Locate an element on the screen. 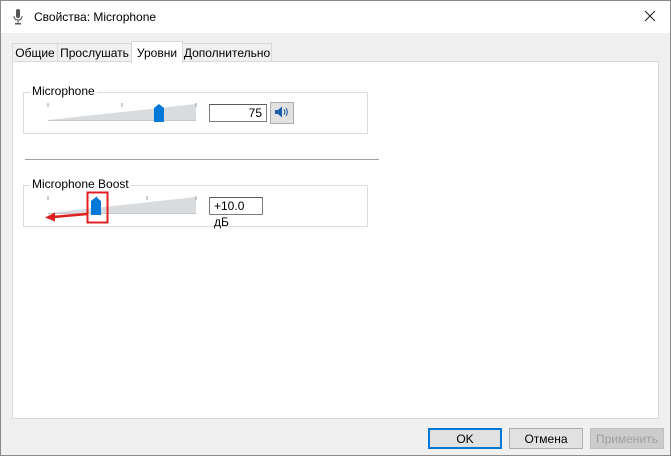  microphone-boost-value: +10.0 дБ is located at coordinates (236, 213).